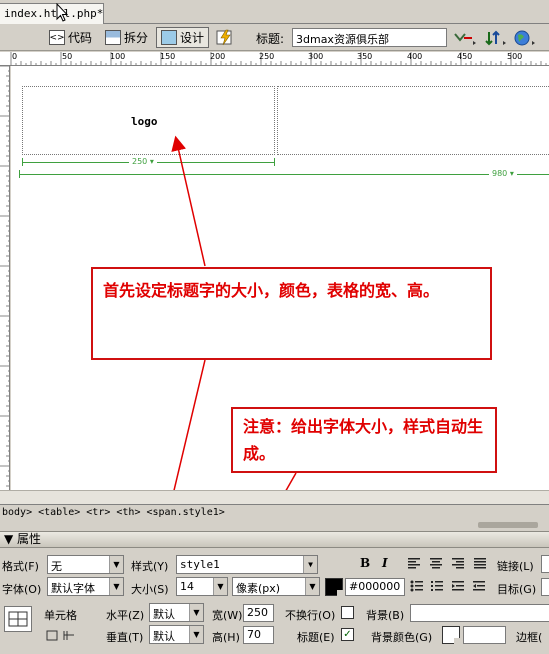 Image resolution: width=549 pixels, height=654 pixels. Describe the element at coordinates (192, 38) in the screenshot. I see `design-view-label: 设计` at that location.